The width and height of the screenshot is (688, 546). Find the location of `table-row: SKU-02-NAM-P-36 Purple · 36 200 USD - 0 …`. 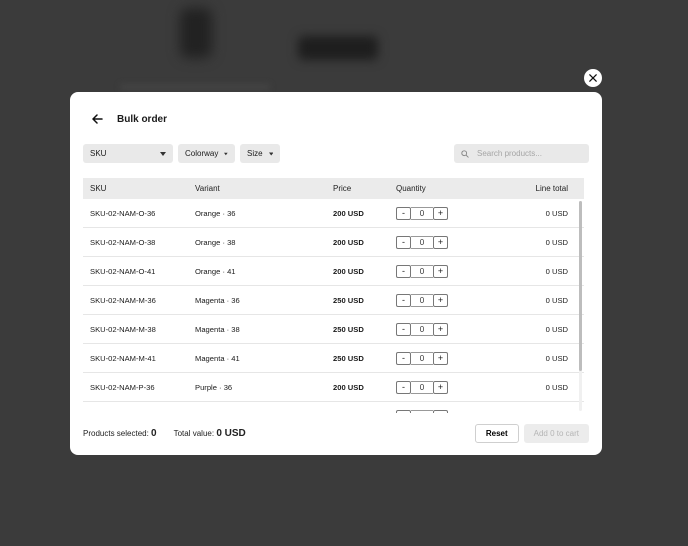

table-row: SKU-02-NAM-P-36 Purple · 36 200 USD - 0 … is located at coordinates (333, 387).